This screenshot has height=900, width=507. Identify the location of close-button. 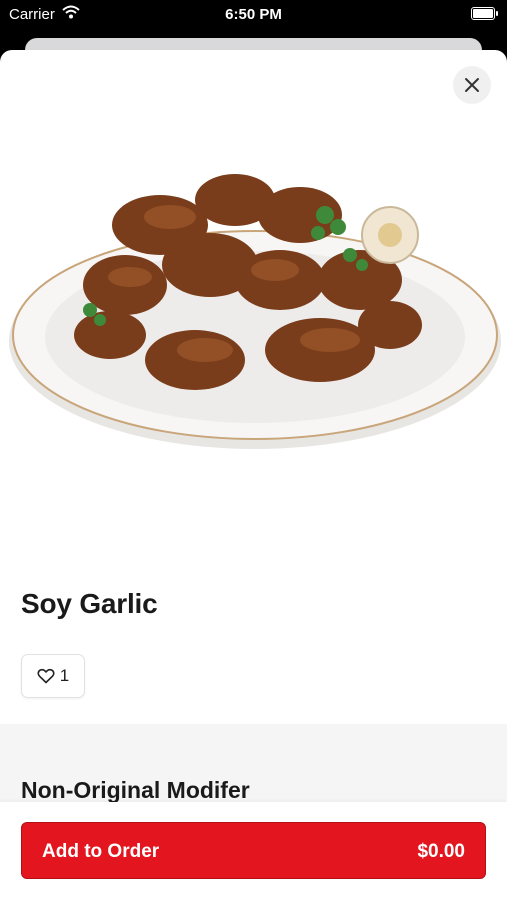
(472, 85).